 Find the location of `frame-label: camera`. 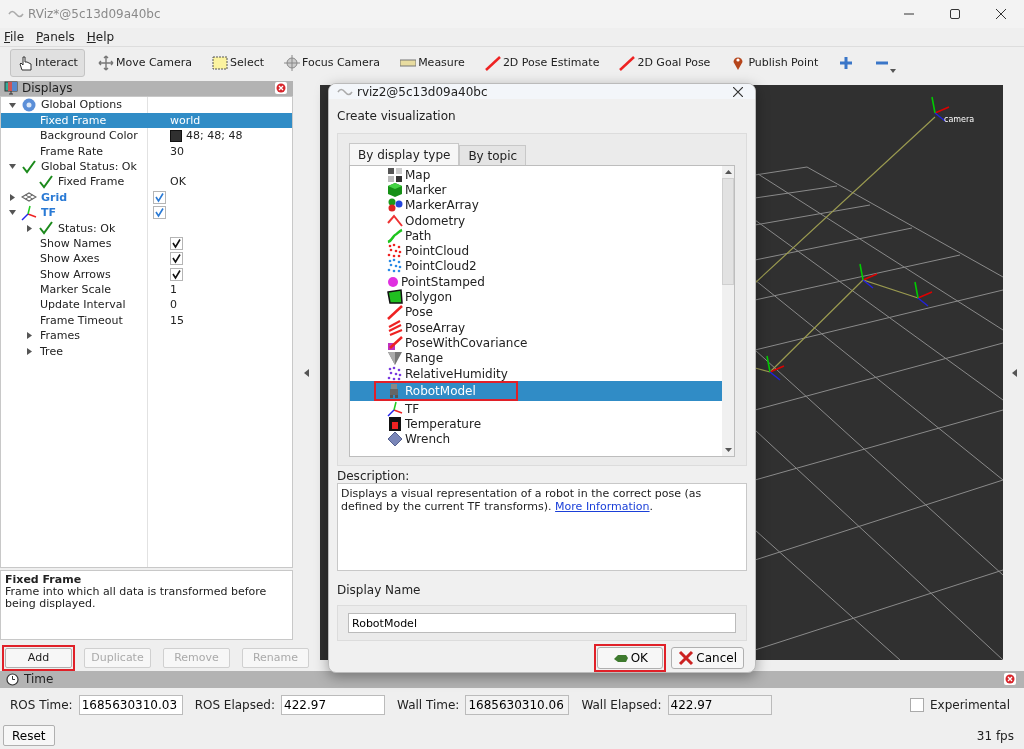

frame-label: camera is located at coordinates (959, 119).